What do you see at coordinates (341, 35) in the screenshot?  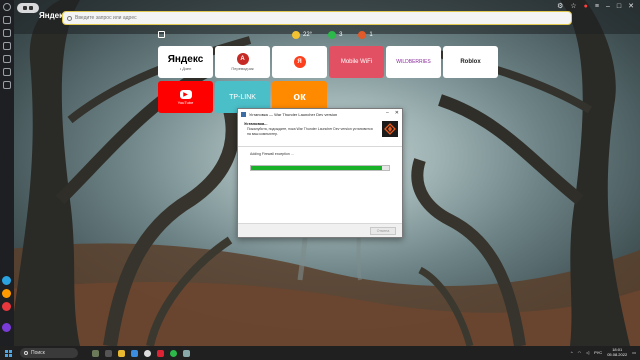 I see `market-count: 3` at bounding box center [341, 35].